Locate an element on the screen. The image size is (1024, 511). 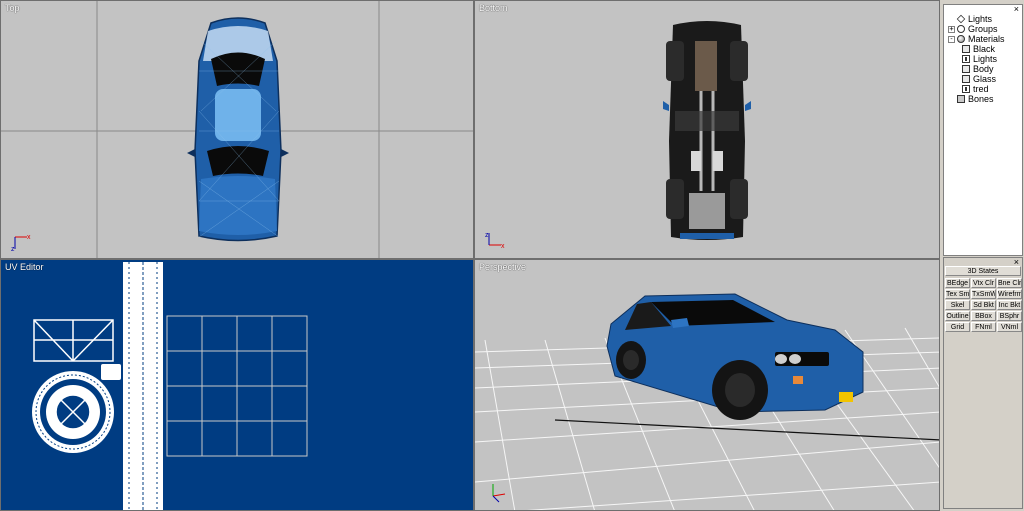
state-button-wirefrme: Wirefrme is located at coordinates (1009, 294).